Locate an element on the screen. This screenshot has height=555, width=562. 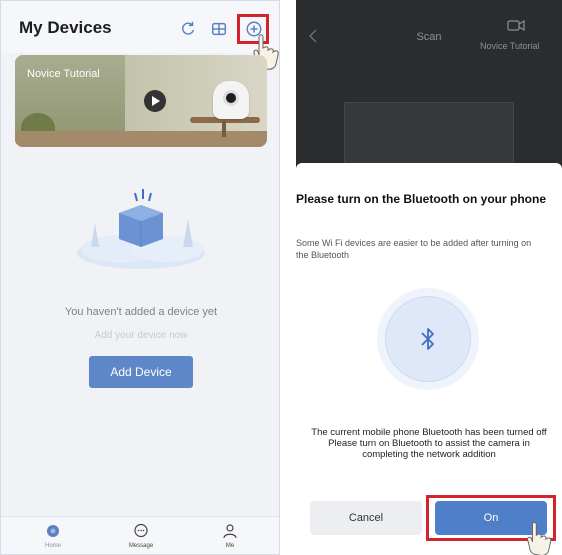
empty-state-sub-message: Add your device now is located at coordinates (141, 335).